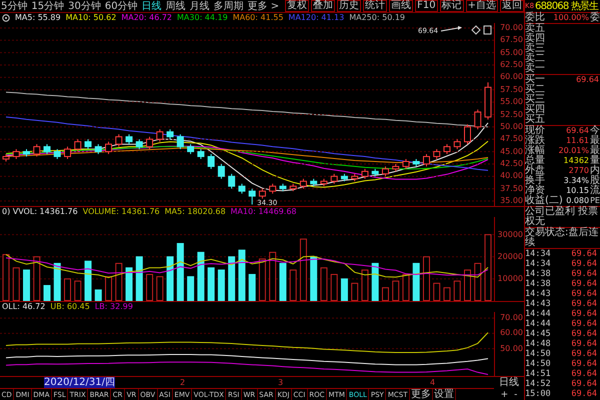 Image resolution: width=600 pixels, height=400 pixels. Describe the element at coordinates (587, 80) in the screenshot. I see `bid-price: 69.64` at that location.